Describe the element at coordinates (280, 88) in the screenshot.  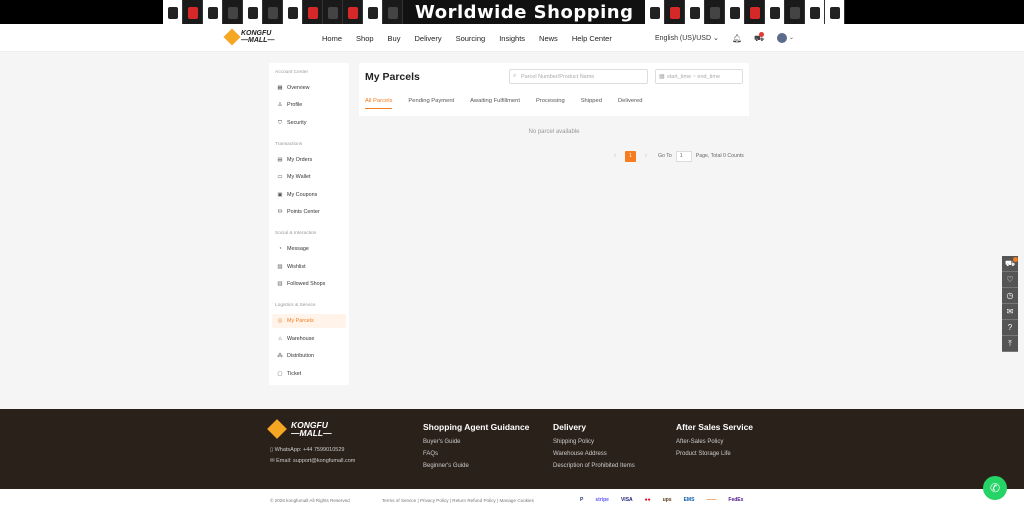
I see `grid-icon: ▦` at that location.